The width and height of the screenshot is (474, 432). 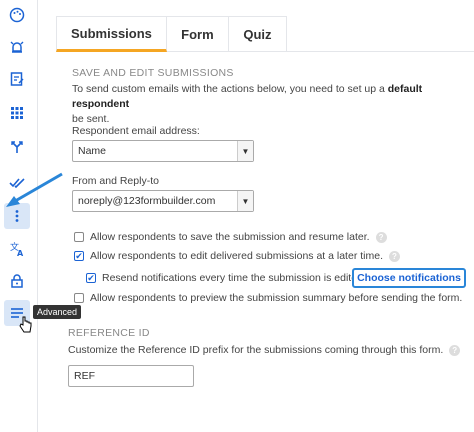 I want to click on save-resume-checkbox, so click(x=79, y=237).